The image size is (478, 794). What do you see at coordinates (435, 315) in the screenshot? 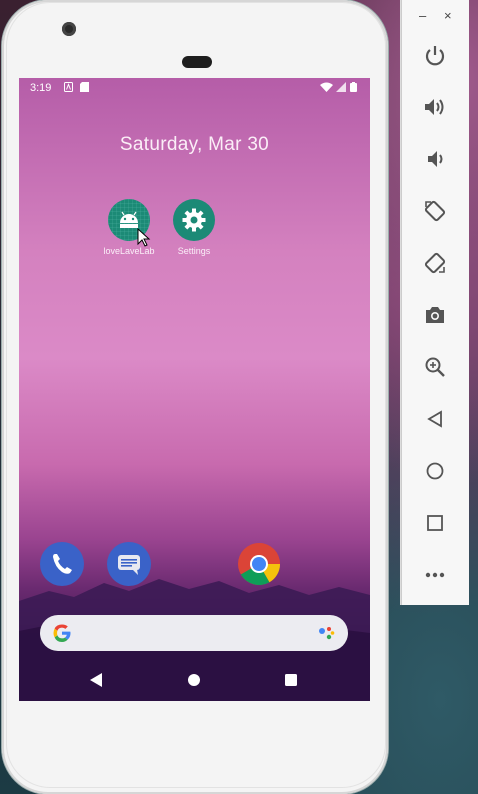
I see `screenshot-icon` at bounding box center [435, 315].